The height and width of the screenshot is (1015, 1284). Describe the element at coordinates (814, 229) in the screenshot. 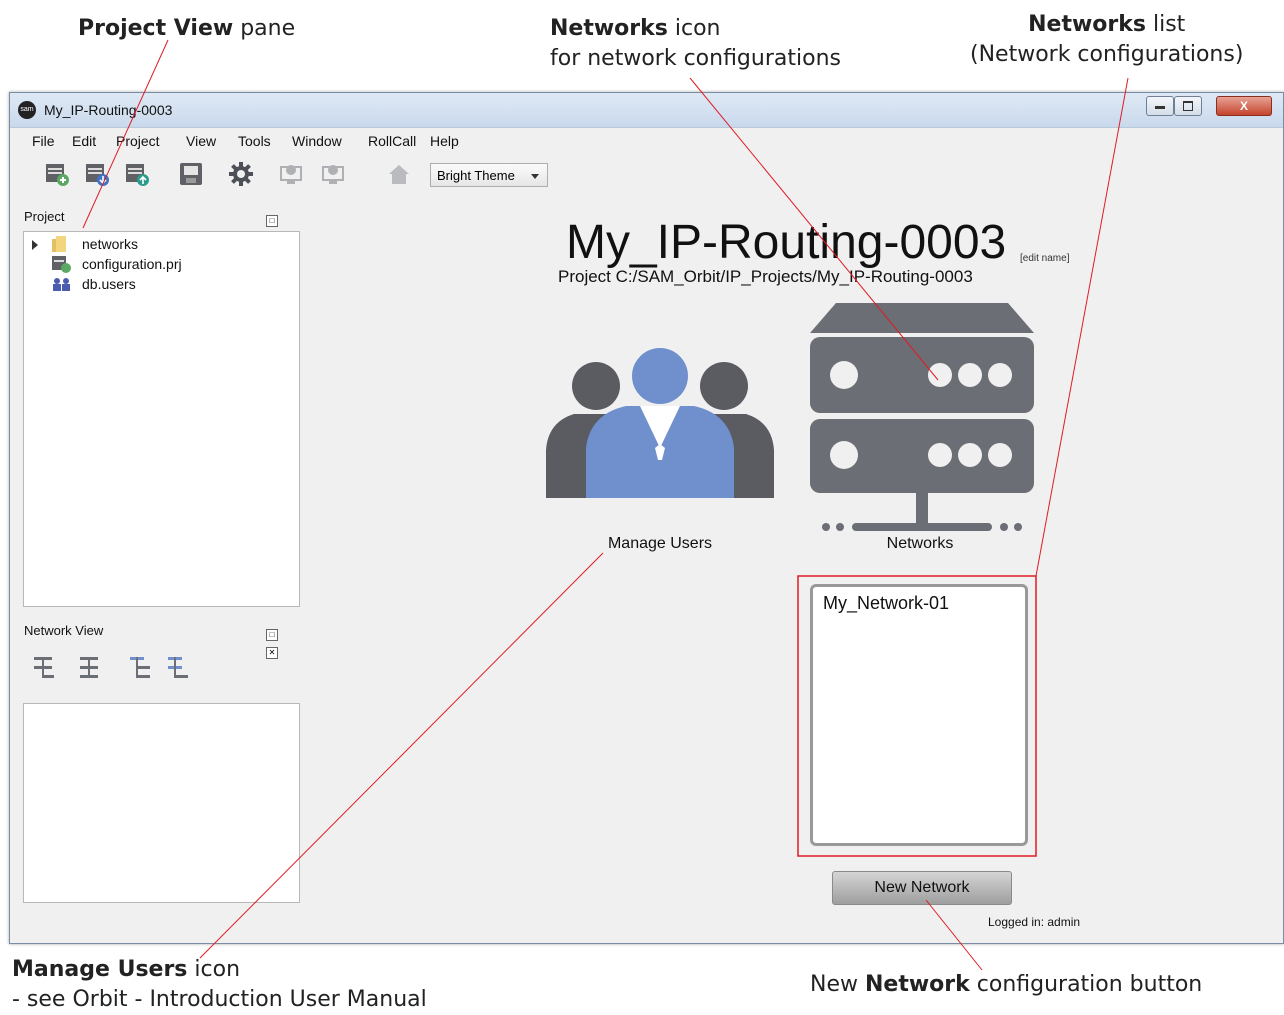

I see `leader-line-networks-icon` at that location.